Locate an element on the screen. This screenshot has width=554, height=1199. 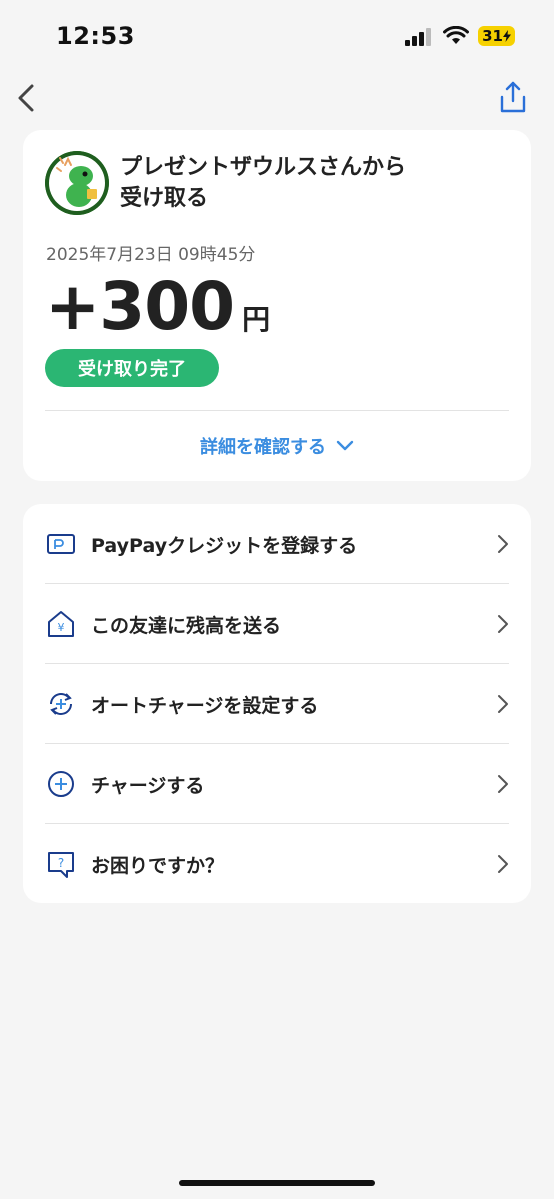
menu-item-label: オートチャージを設定する is located at coordinates (205, 706).